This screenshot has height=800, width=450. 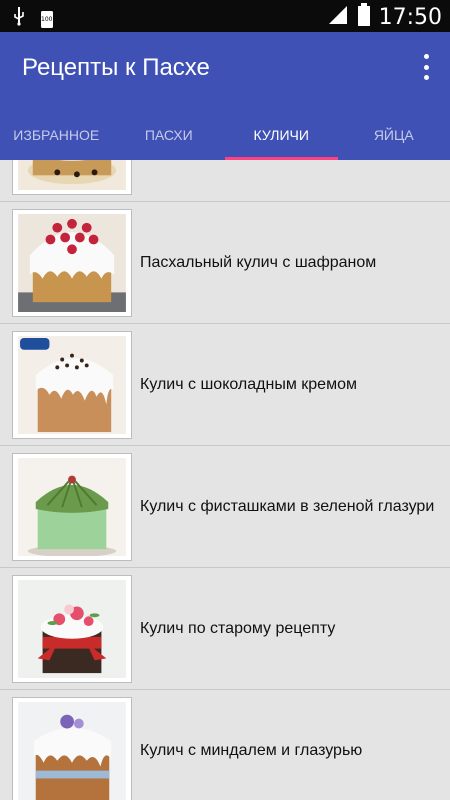 What do you see at coordinates (258, 262) in the screenshot?
I see `recipe-title: Пасхальный кулич с шафраном` at bounding box center [258, 262].